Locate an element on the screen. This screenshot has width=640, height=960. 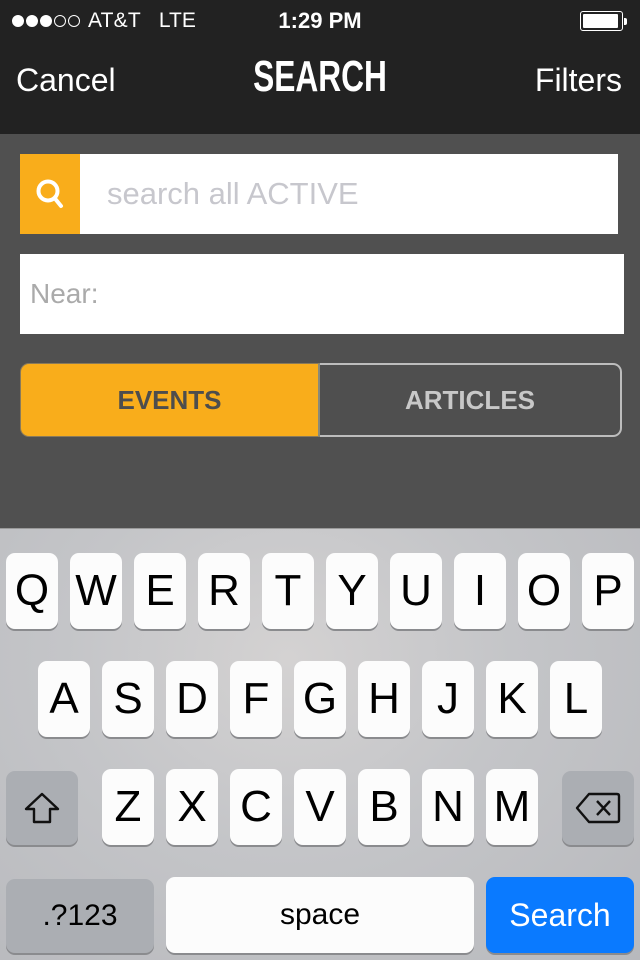
key-b: B is located at coordinates (384, 807).